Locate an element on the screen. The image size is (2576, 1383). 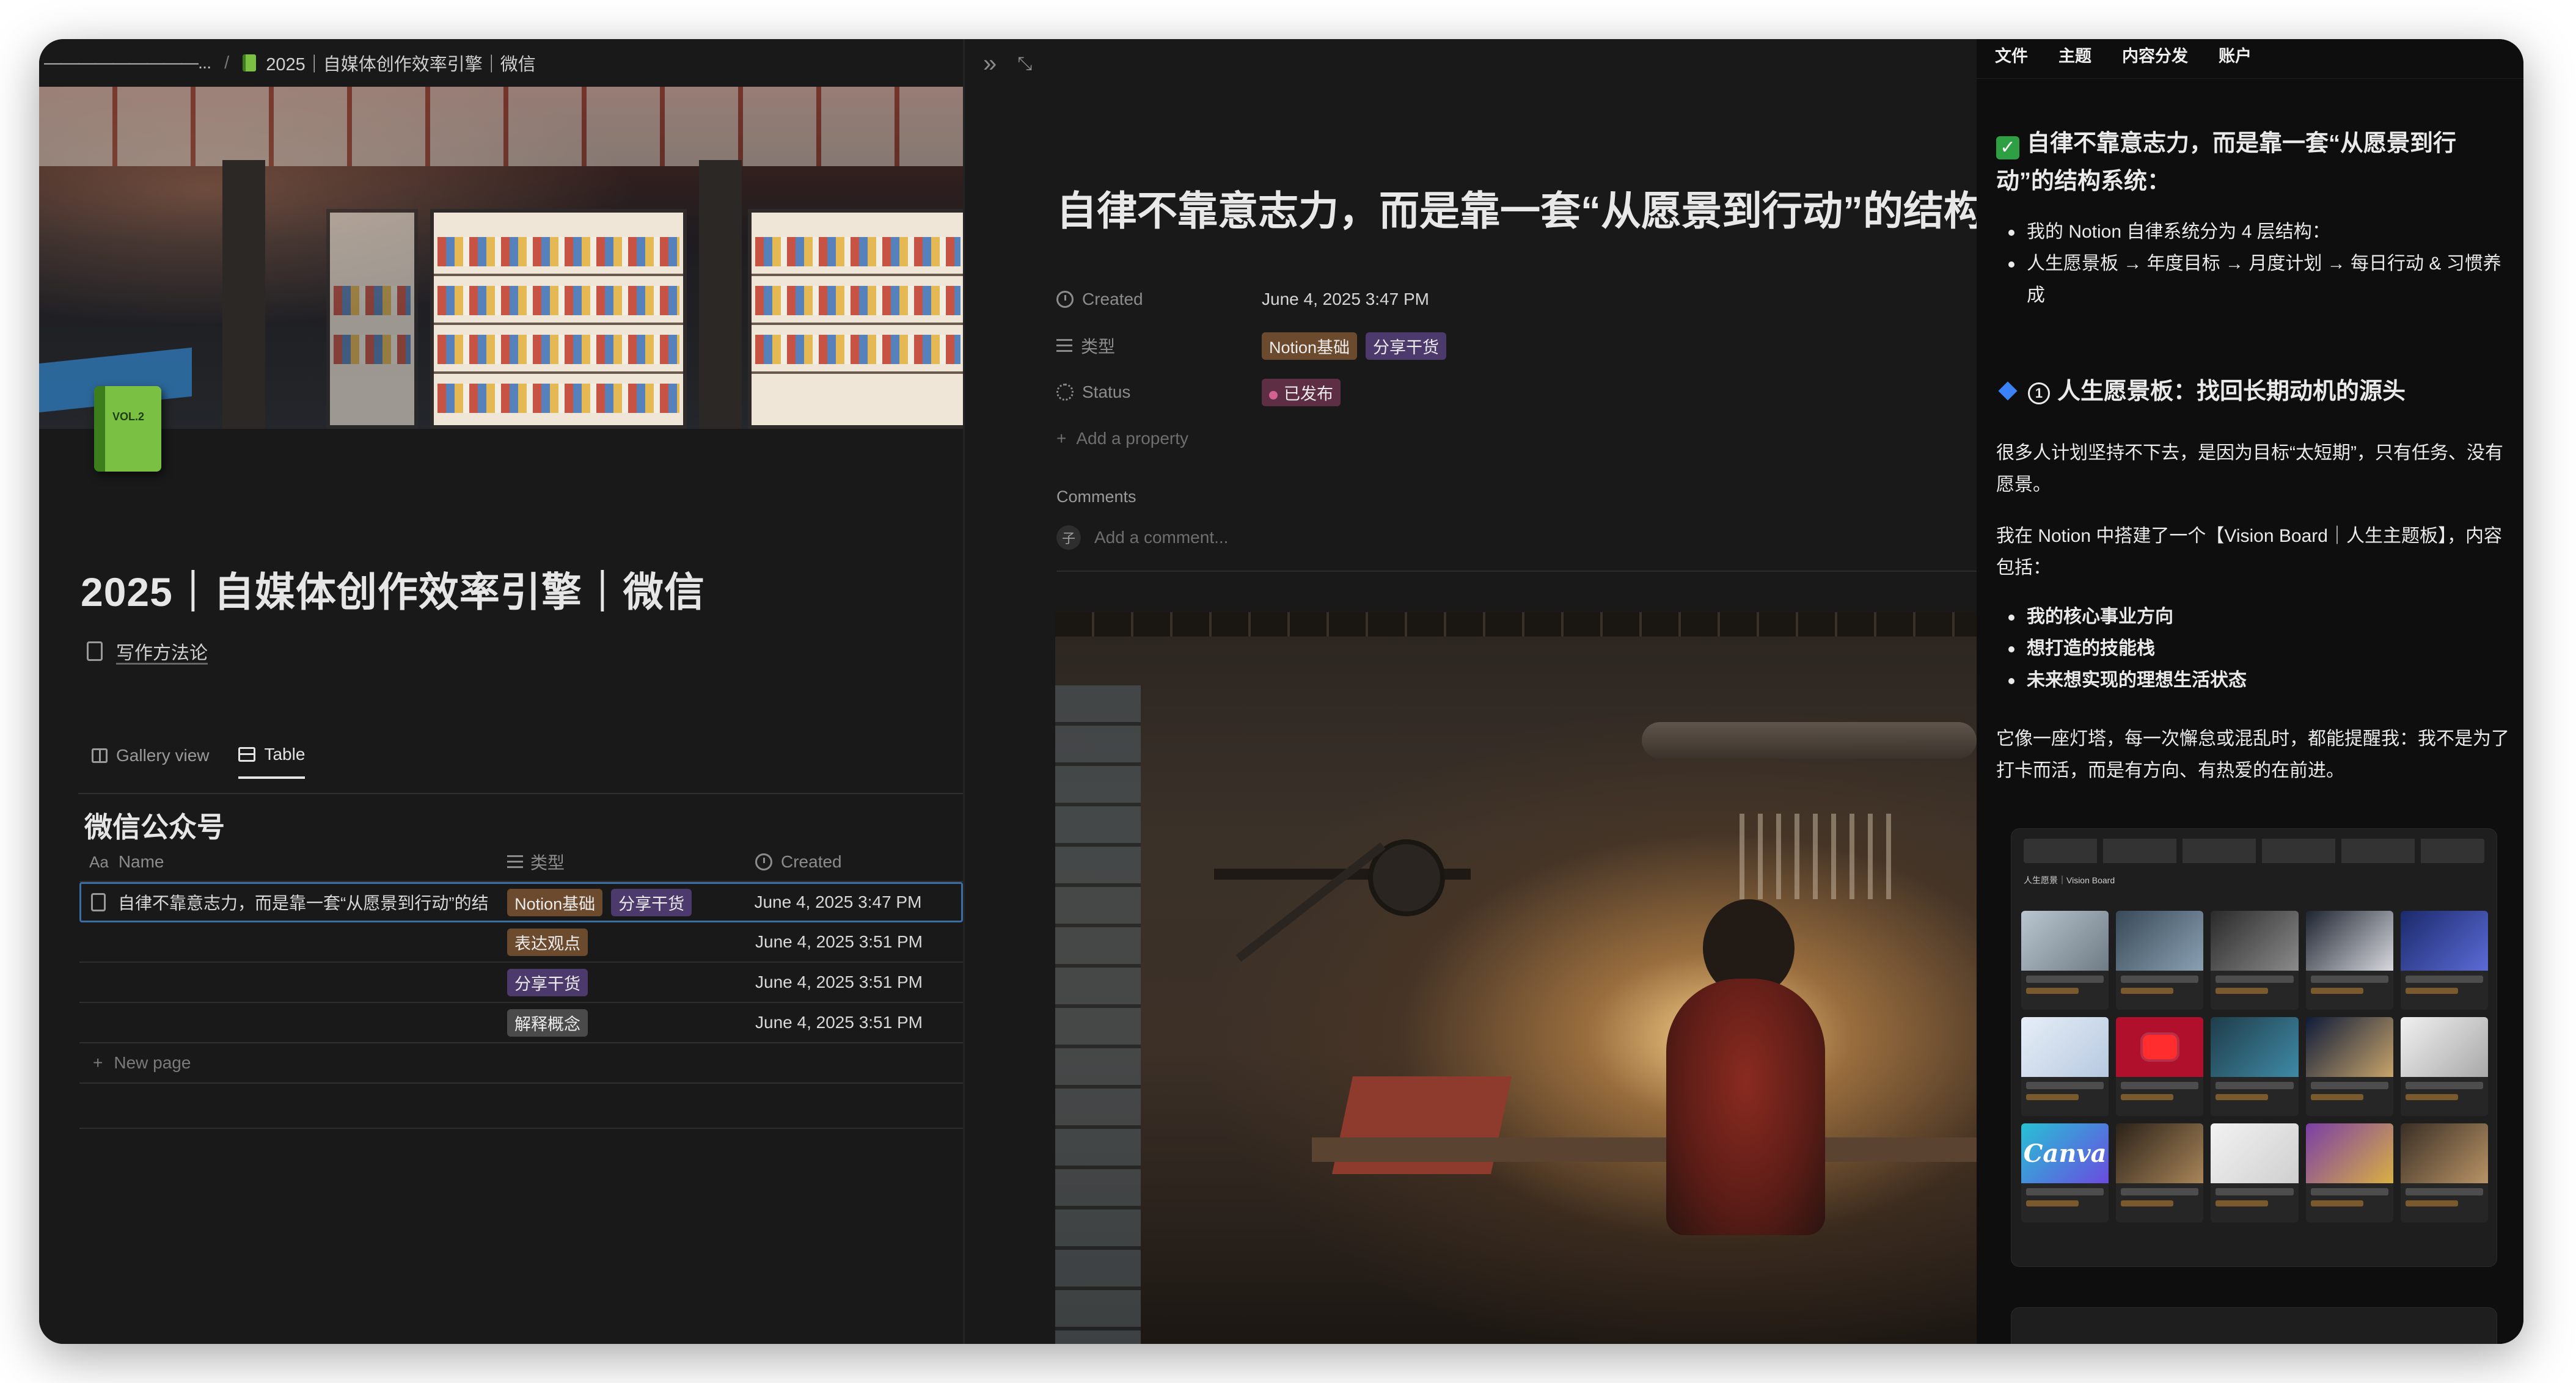
close-peek-icon: » is located at coordinates (990, 64).